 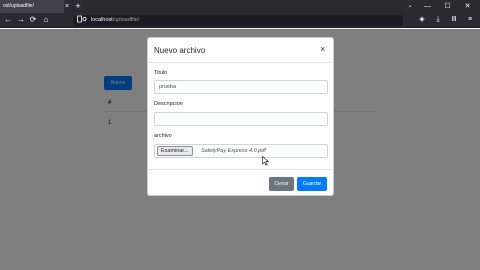 What do you see at coordinates (470, 20) in the screenshot?
I see `menu-icon: ≡` at bounding box center [470, 20].